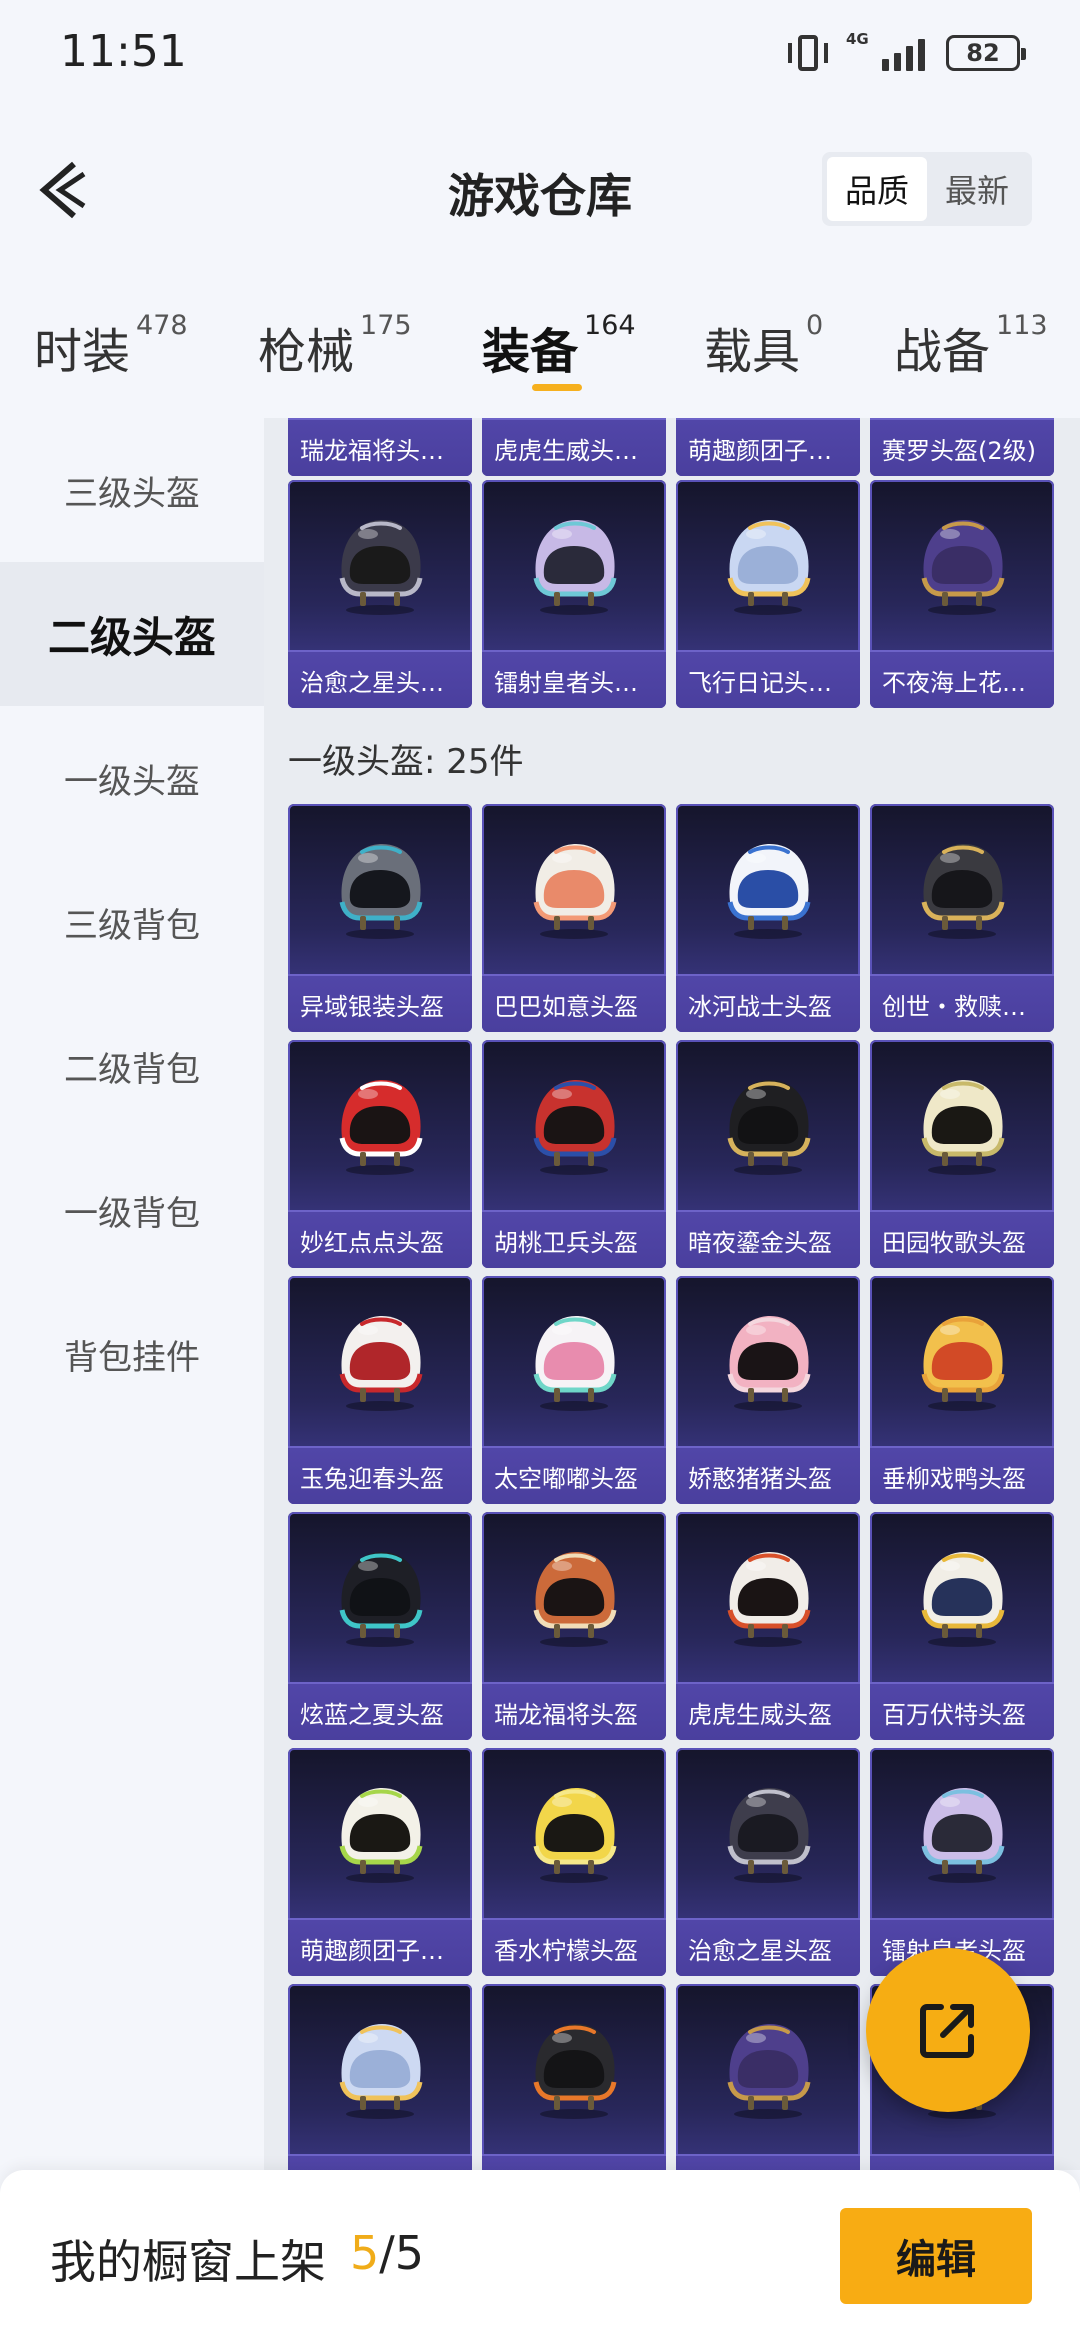 This screenshot has width=1080, height=2340. Describe the element at coordinates (540, 2255) in the screenshot. I see `bottom-bar: 我的橱窗上架 5/5 编辑` at that location.